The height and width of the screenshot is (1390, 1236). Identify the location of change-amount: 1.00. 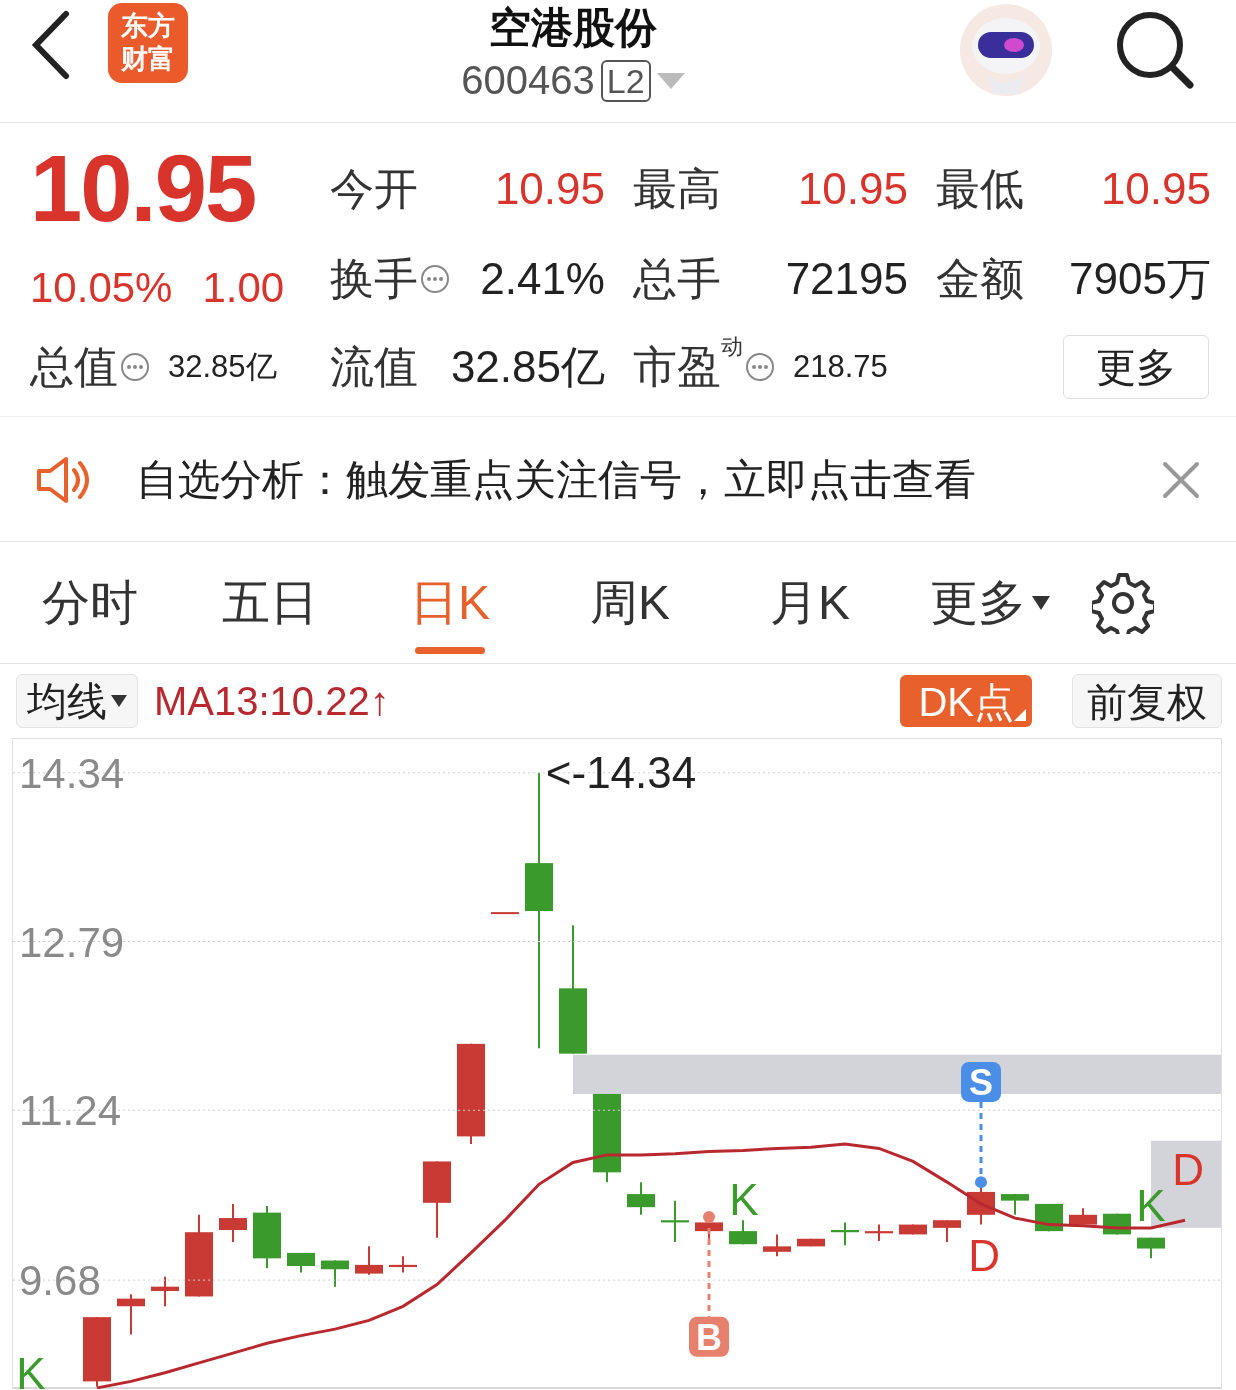
(243, 288).